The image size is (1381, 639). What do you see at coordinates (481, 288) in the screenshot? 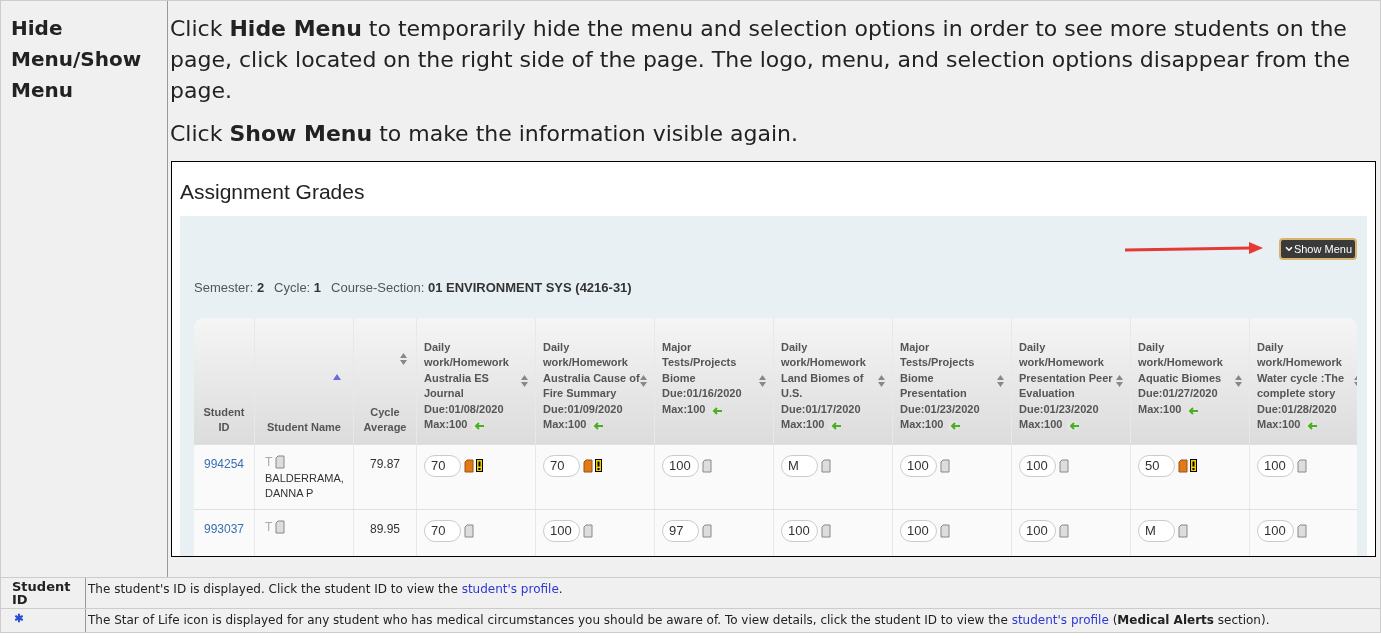
I see `filter-text: Course-Section: 01 ENVIRONMENT SYS (4216-31)` at bounding box center [481, 288].